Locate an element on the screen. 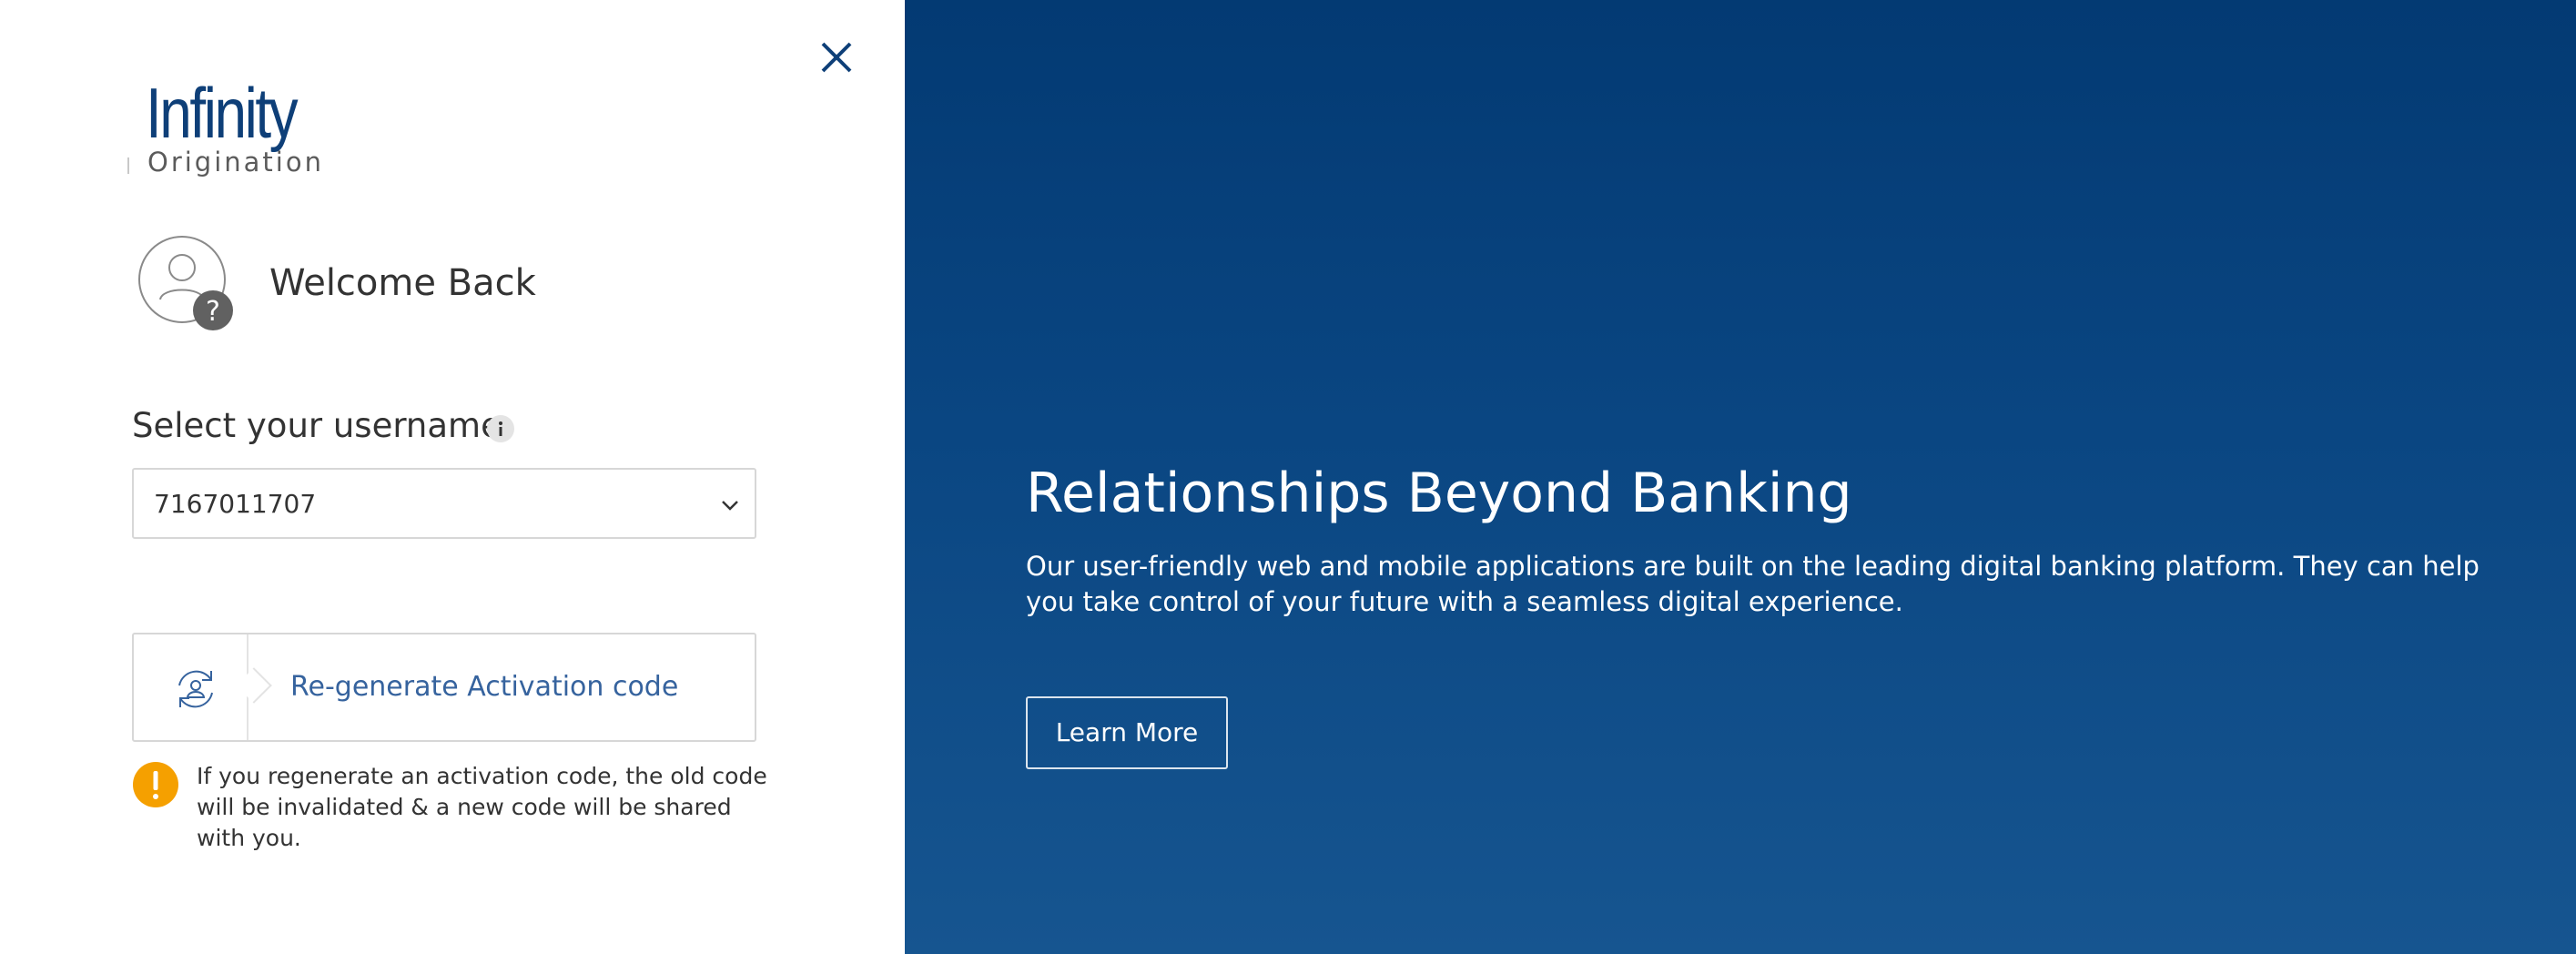 Image resolution: width=2576 pixels, height=954 pixels. warning-badge is located at coordinates (155, 784).